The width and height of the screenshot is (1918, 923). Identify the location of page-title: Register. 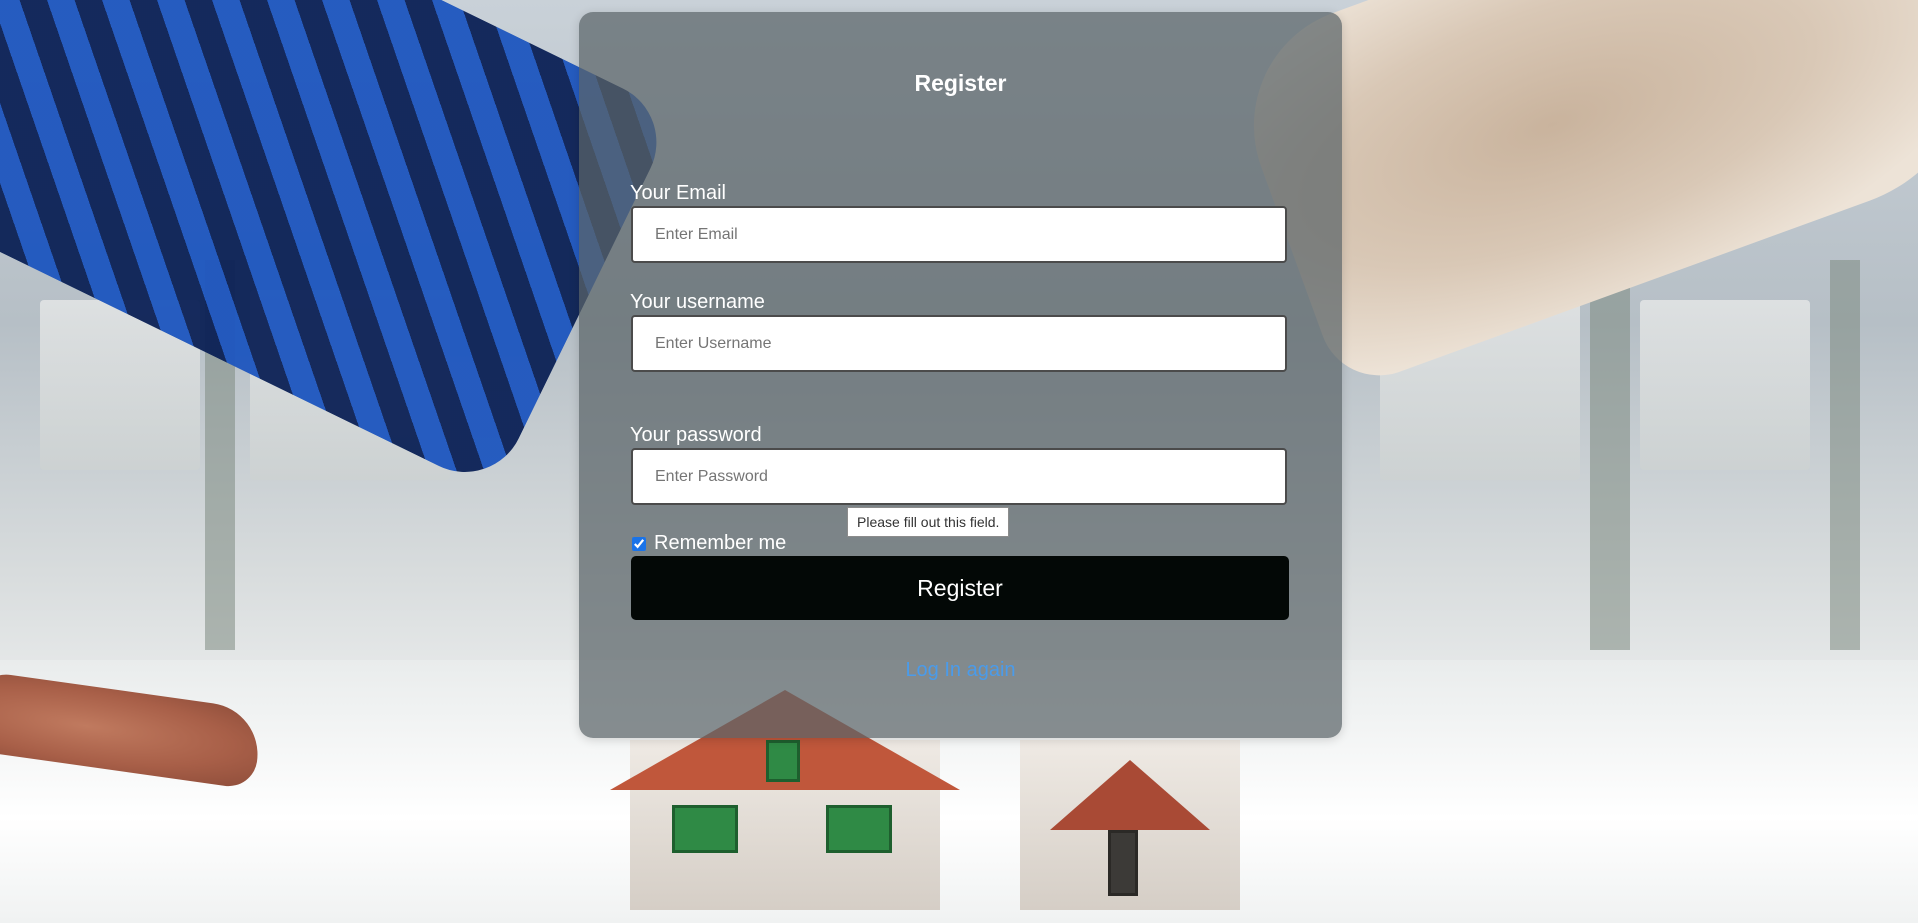
(960, 83).